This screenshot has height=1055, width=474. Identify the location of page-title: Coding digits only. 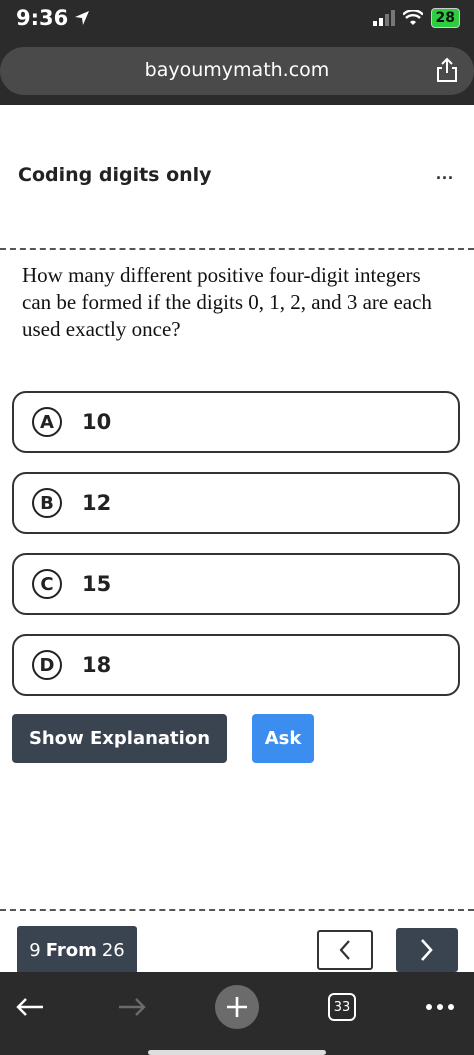
(115, 175).